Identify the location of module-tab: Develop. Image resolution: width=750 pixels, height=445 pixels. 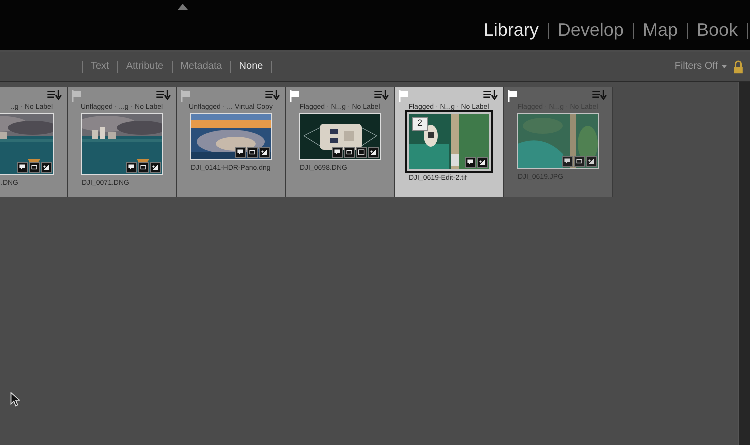
(590, 30).